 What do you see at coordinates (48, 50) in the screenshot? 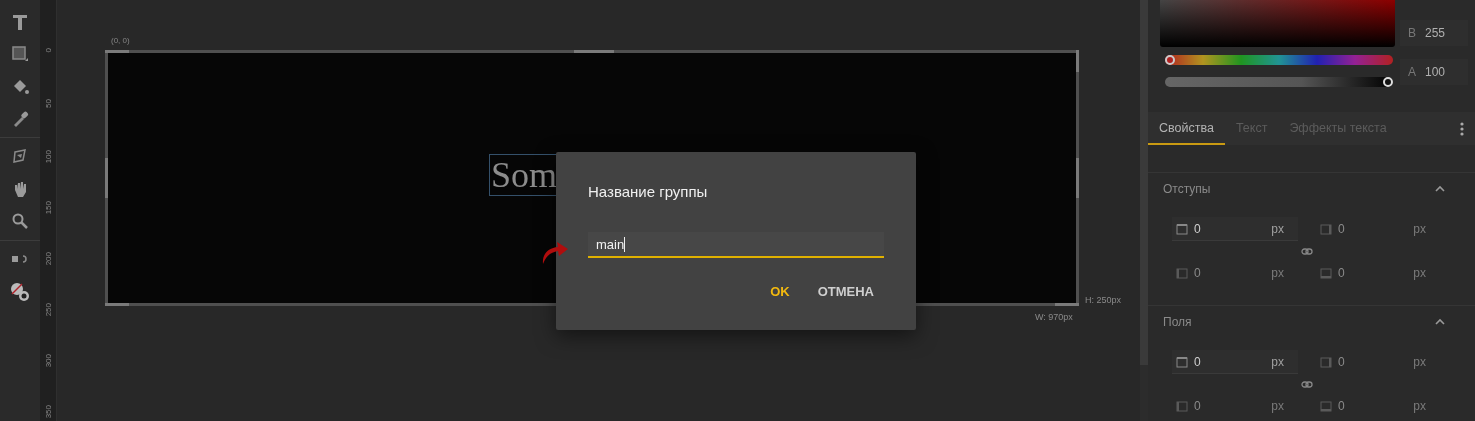
I see `ruler-number: 0` at bounding box center [48, 50].